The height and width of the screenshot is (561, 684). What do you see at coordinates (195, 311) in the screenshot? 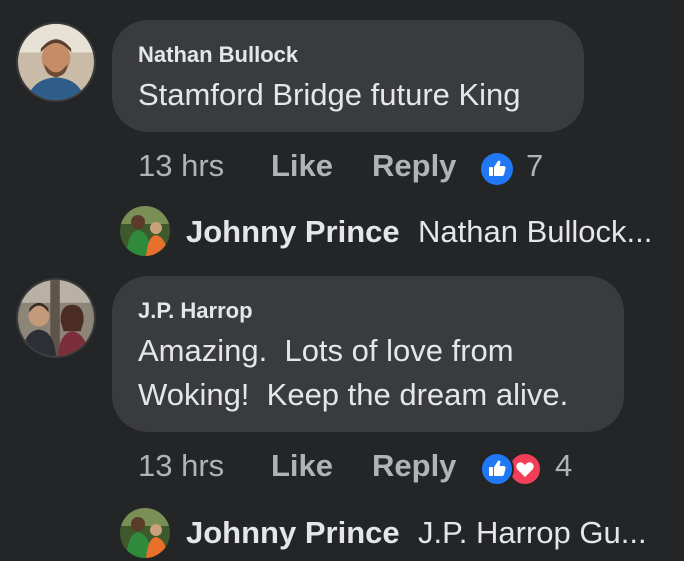
I see `comment-author: J.P. Harrop` at bounding box center [195, 311].